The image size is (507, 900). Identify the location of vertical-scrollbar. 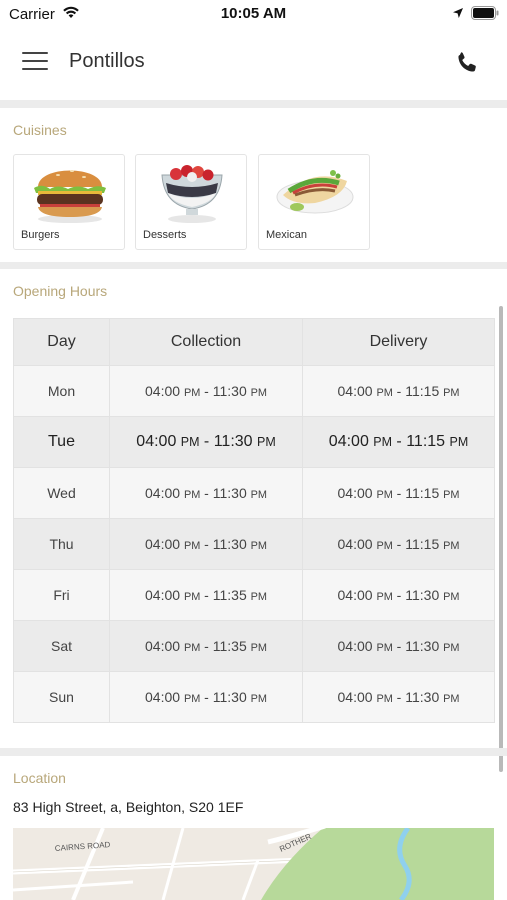
(501, 539).